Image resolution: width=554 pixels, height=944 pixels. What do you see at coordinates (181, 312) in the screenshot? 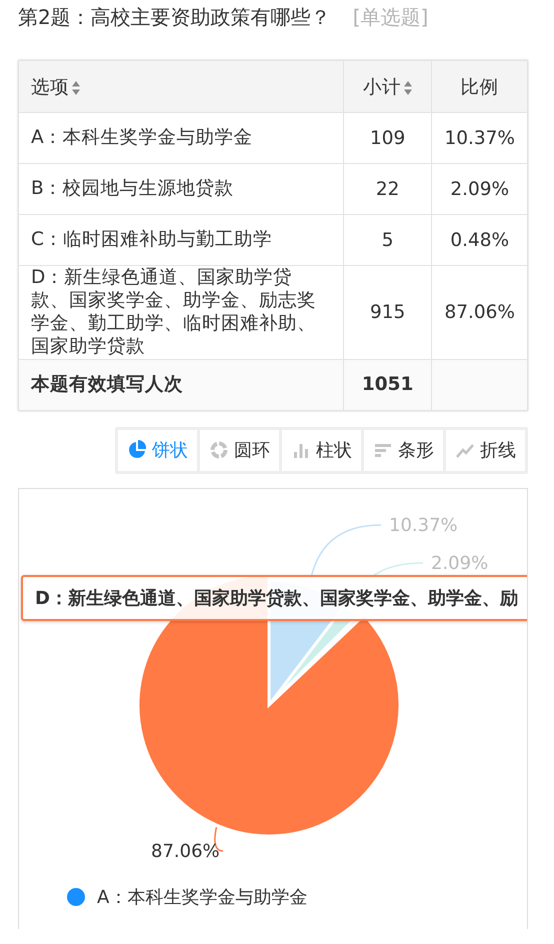
I see `table-cell: D：新生绿色通道、国家助学贷款、国家奖学金、助学金、励志奖学金、勤工助学、临时困难补助、国家助学贷款` at bounding box center [181, 312].